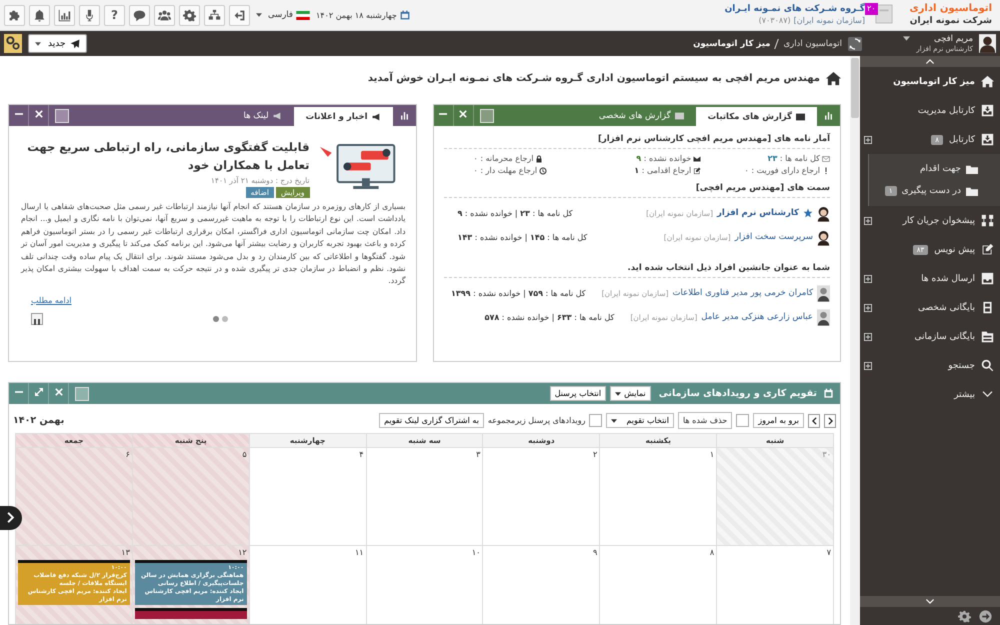 This screenshot has width=1000, height=625. I want to click on calendar-select: انتخاب تقویم, so click(640, 420).